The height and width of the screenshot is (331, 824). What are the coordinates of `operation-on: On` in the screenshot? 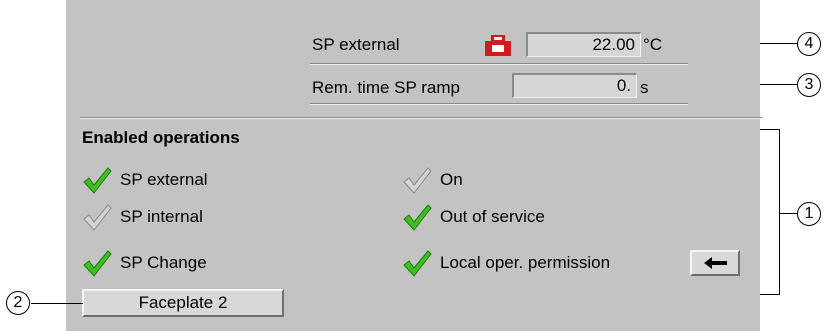 It's located at (432, 180).